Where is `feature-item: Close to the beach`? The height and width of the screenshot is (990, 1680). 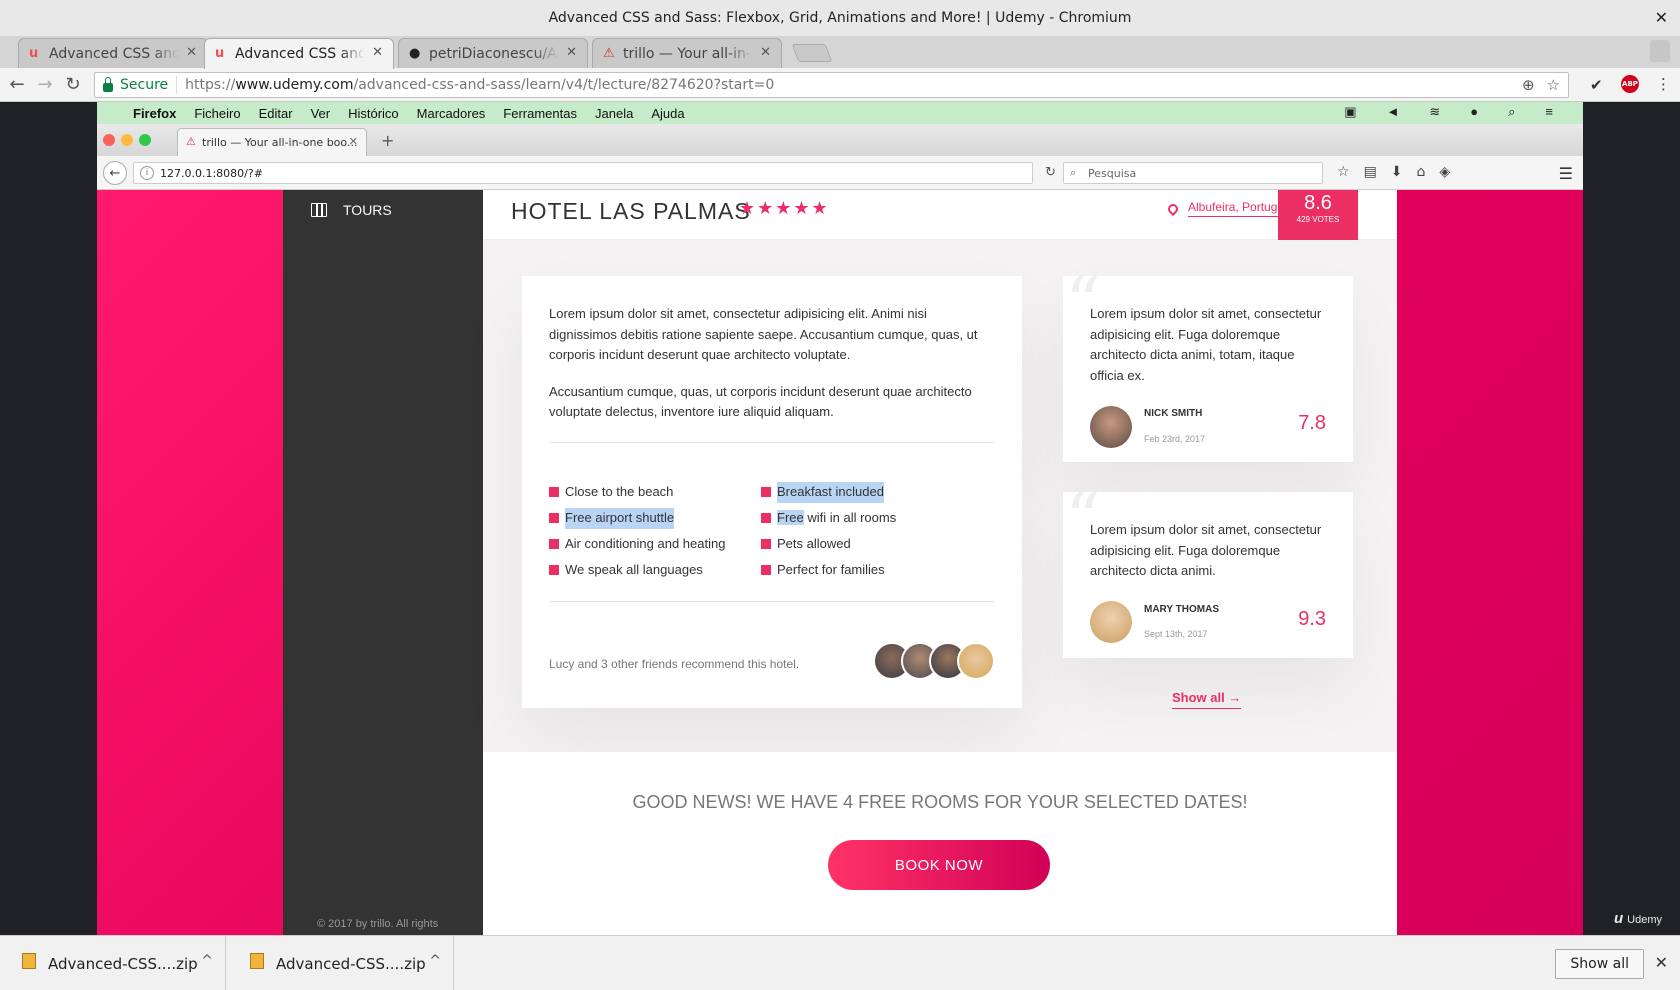 feature-item: Close to the beach is located at coordinates (611, 492).